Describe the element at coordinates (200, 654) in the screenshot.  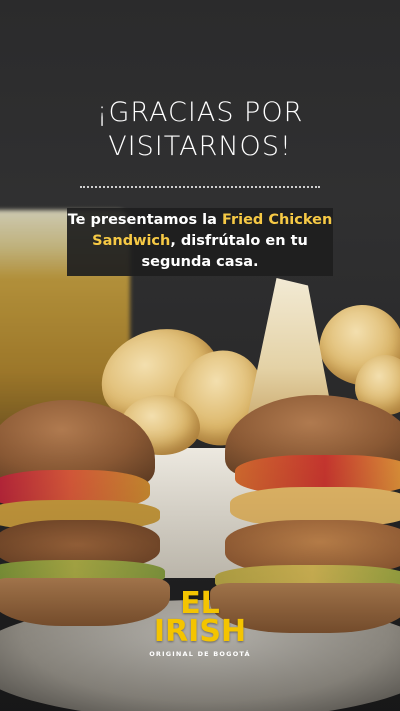
I see `logo-tagline: ORIGINAL DE BOGOTÁ` at that location.